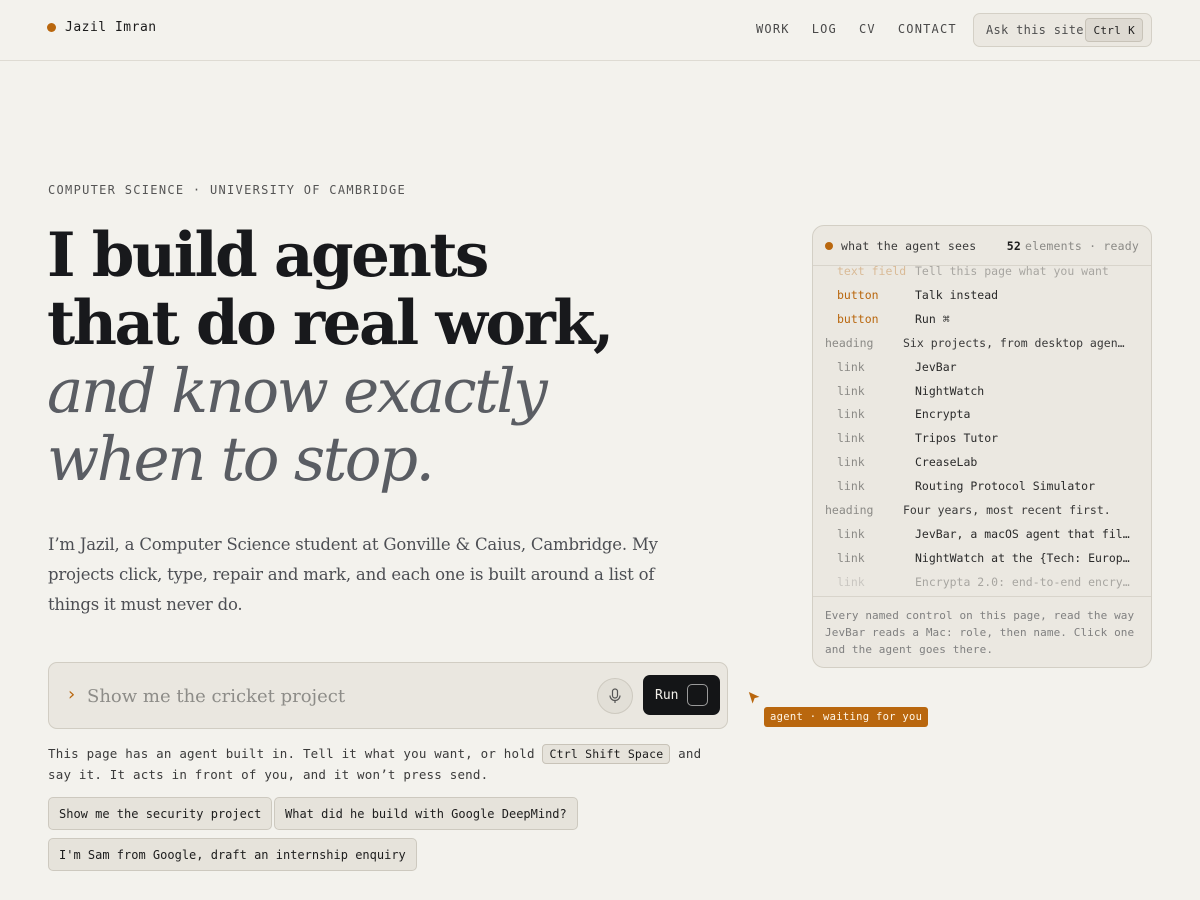 This screenshot has height=900, width=1200. What do you see at coordinates (829, 245) in the screenshot?
I see `status-dot-icon` at bounding box center [829, 245].